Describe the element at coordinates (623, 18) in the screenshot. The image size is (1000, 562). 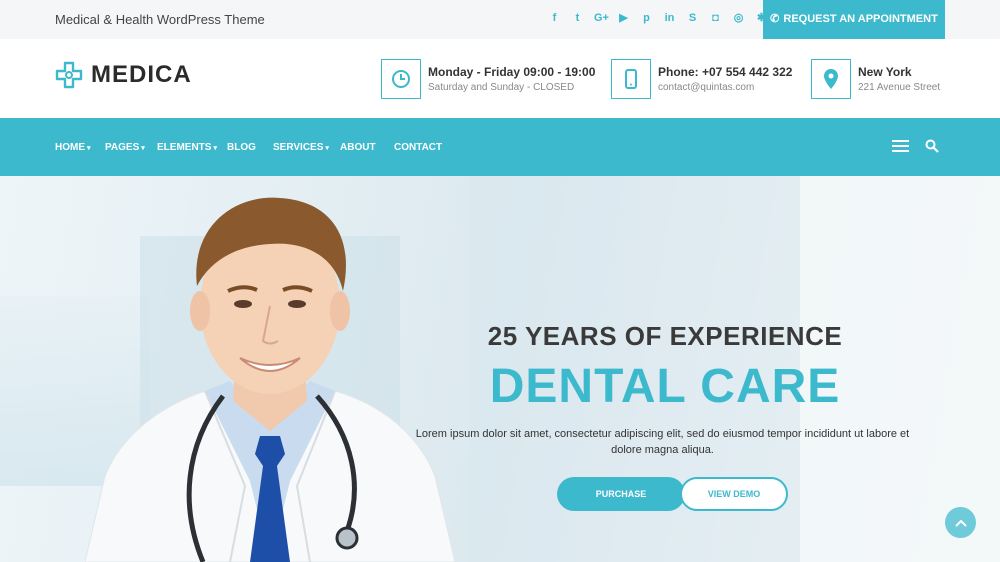
I see `youtube-icon: ▶` at that location.